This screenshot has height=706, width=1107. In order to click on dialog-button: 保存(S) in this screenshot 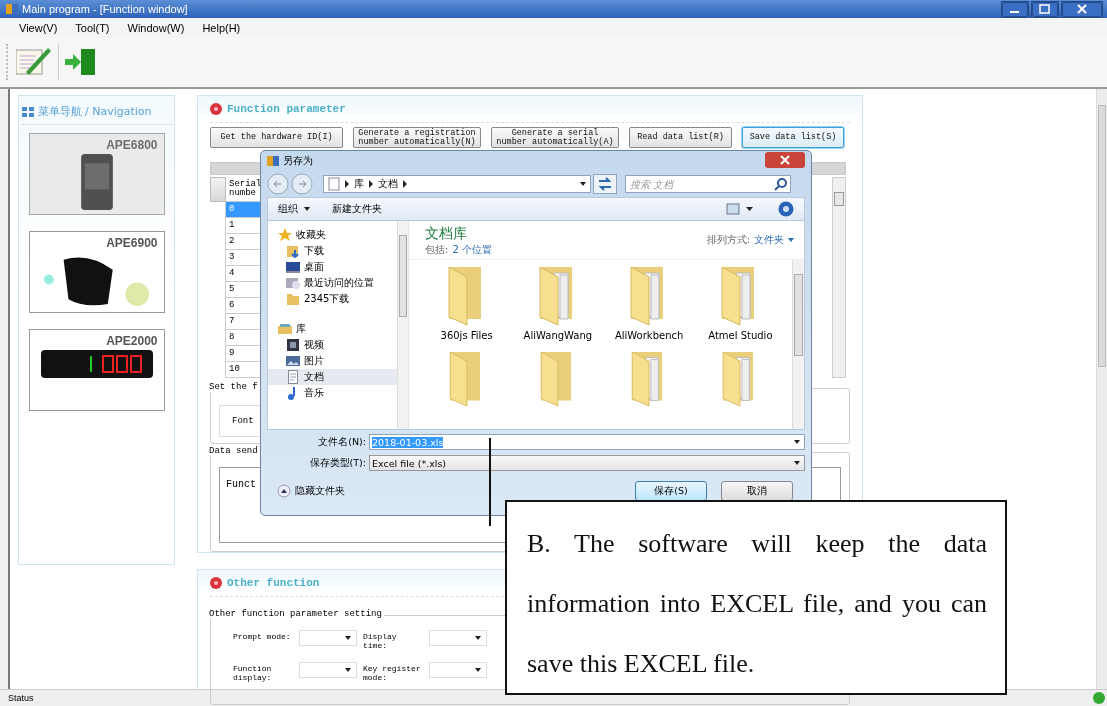, I will do `click(671, 491)`.